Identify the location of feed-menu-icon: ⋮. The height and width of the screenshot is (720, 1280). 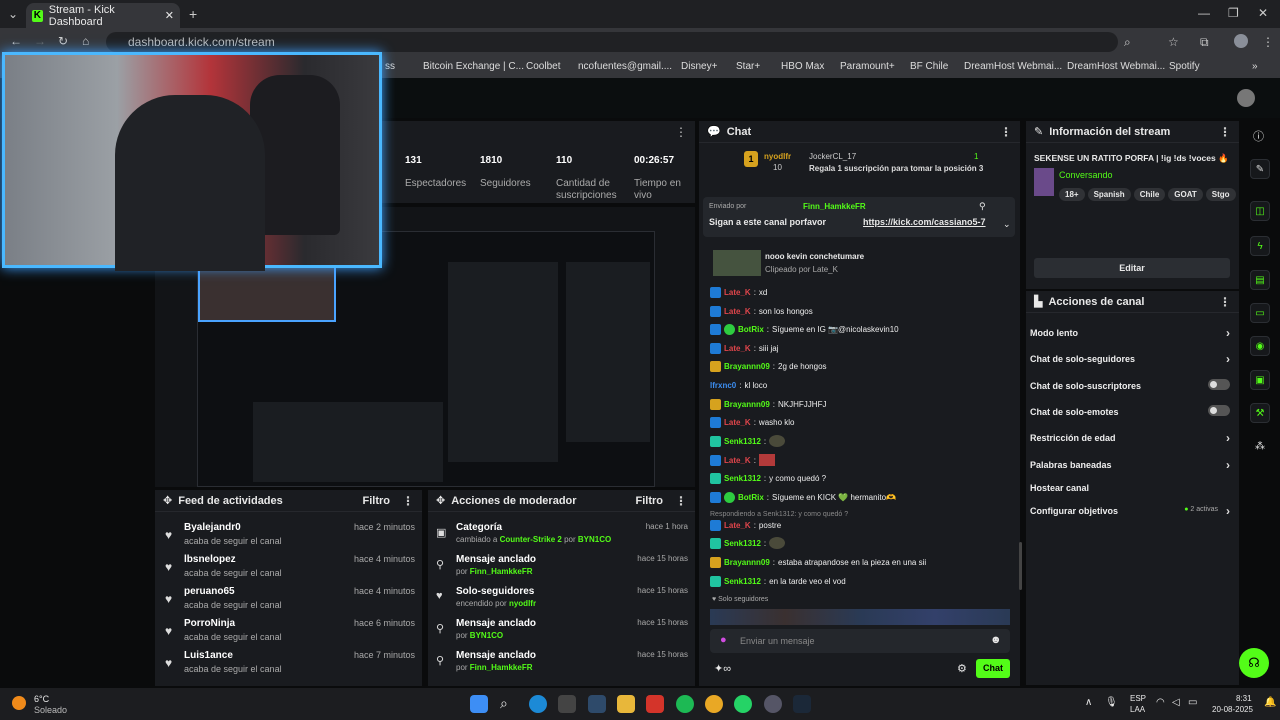
(408, 501).